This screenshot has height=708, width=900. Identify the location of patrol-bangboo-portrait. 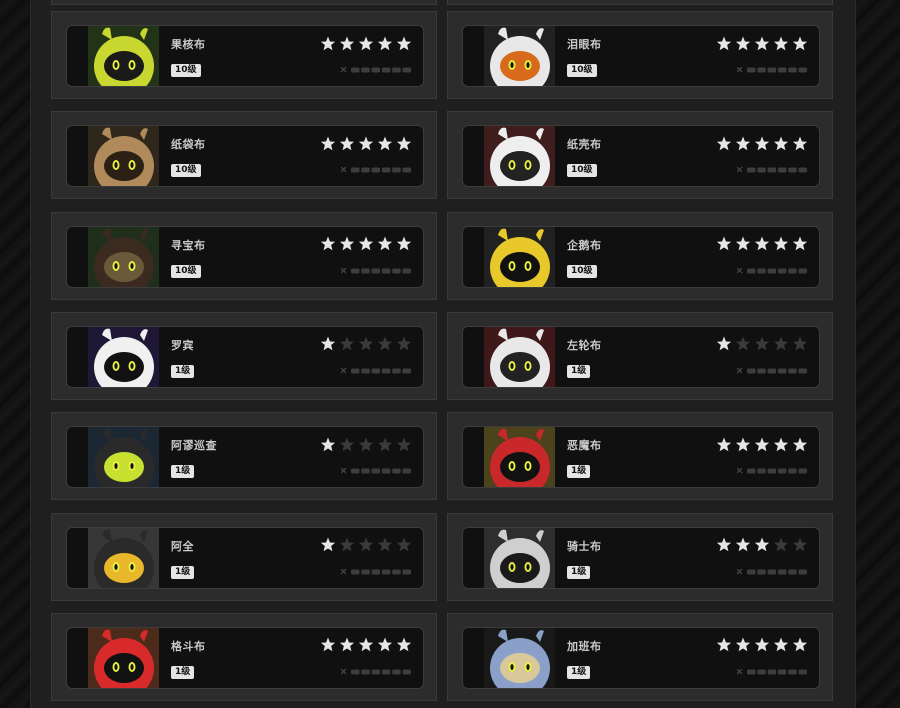
(123, 457).